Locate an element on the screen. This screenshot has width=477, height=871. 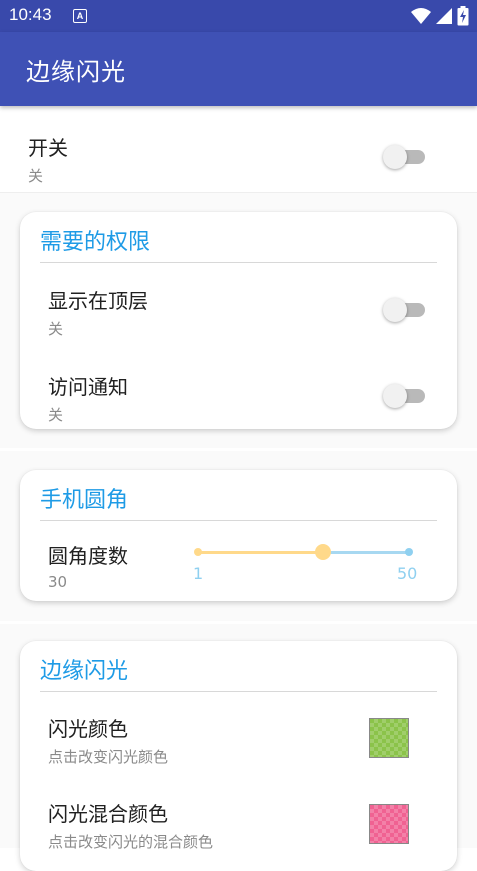
status-icons is located at coordinates (440, 16).